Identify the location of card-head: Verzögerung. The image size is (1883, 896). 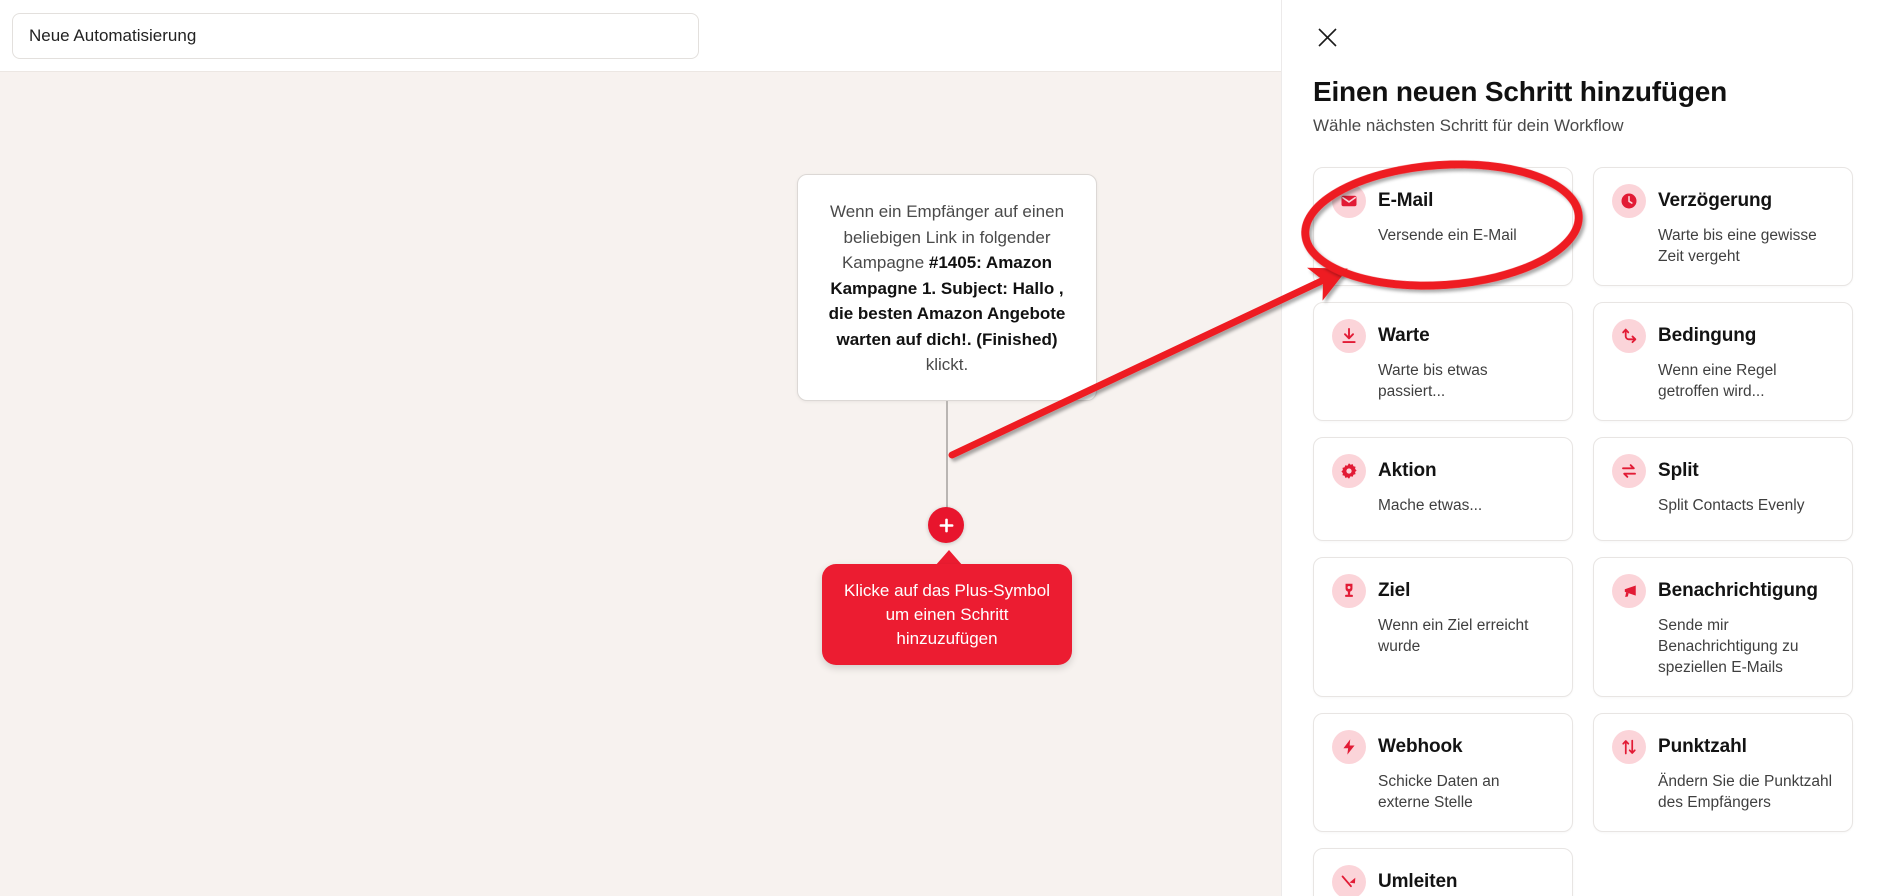
(1723, 201).